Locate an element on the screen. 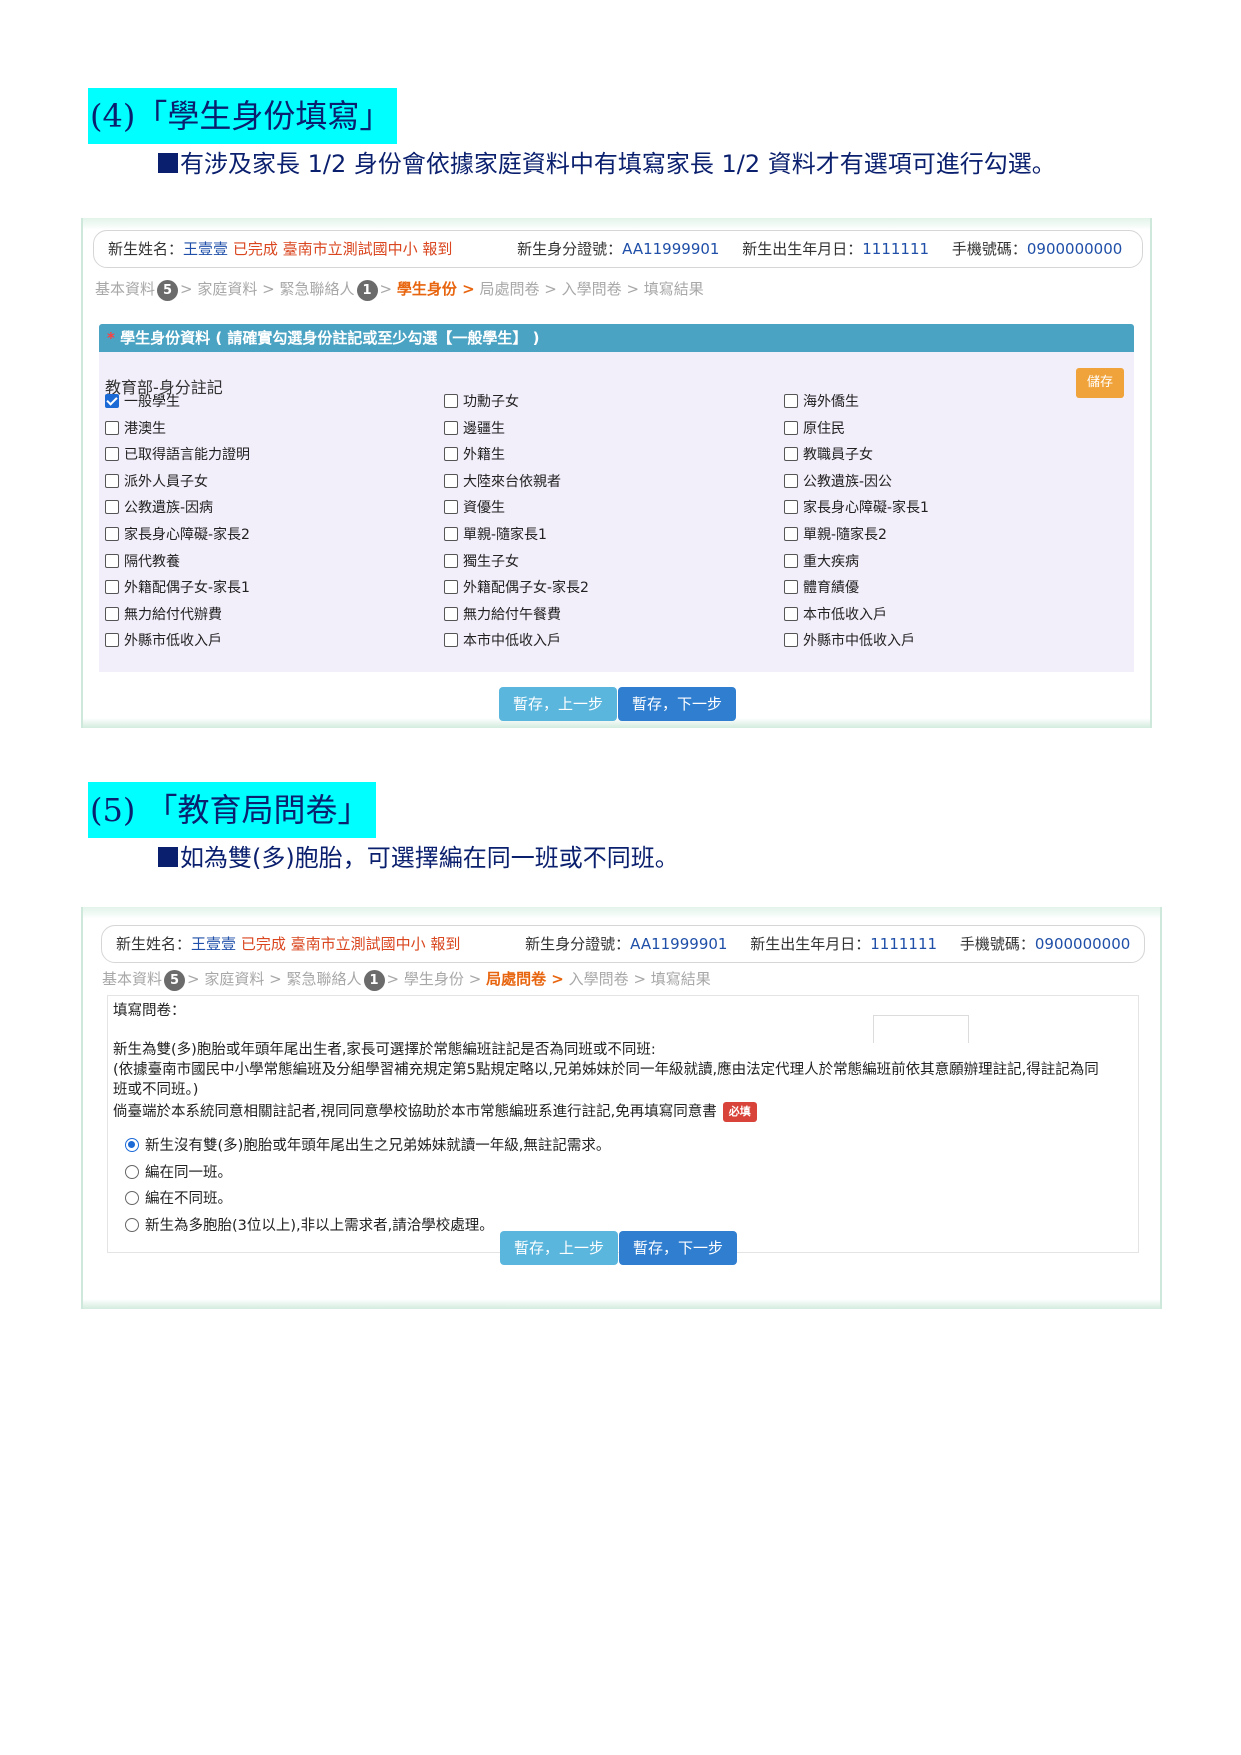  twin-option-radio: 新生為多胞胎(3位以上),非以上需求者,請洽學校處理。 is located at coordinates (309, 1226).